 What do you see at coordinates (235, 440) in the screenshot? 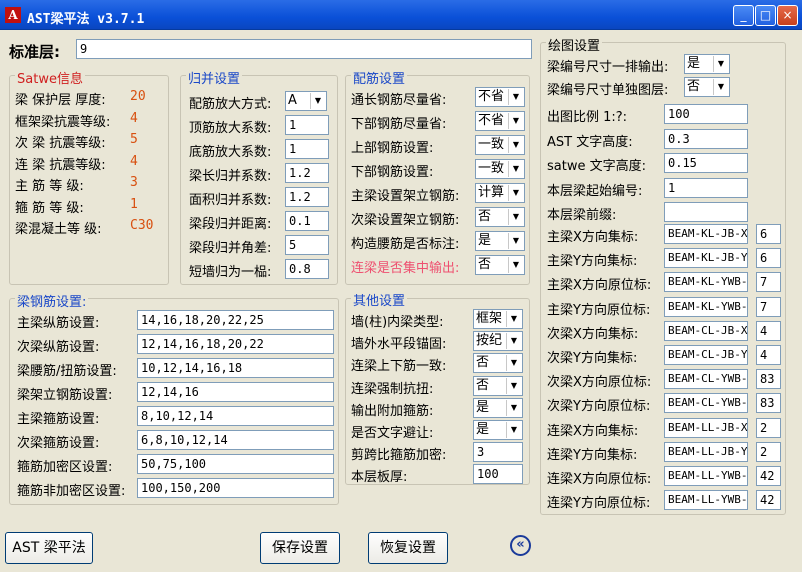
I see `beam-rebar-input: 6,8,10,12,14` at bounding box center [235, 440].